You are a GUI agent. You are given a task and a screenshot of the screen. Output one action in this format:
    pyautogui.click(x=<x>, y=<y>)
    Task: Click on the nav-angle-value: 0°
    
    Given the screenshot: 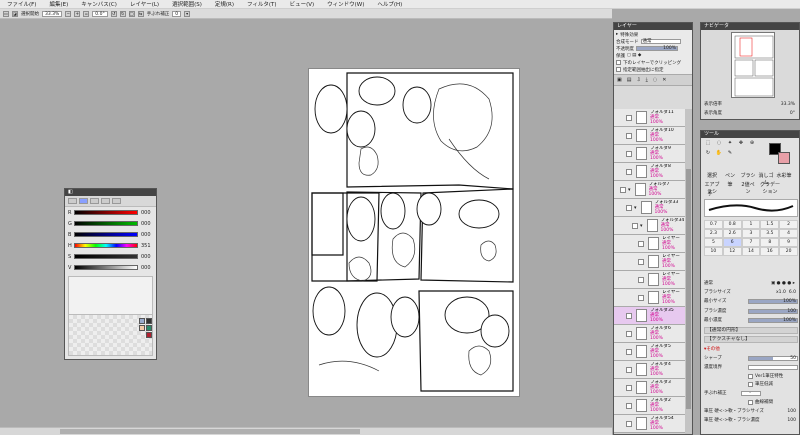 What is the action you would take?
    pyautogui.click(x=792, y=113)
    